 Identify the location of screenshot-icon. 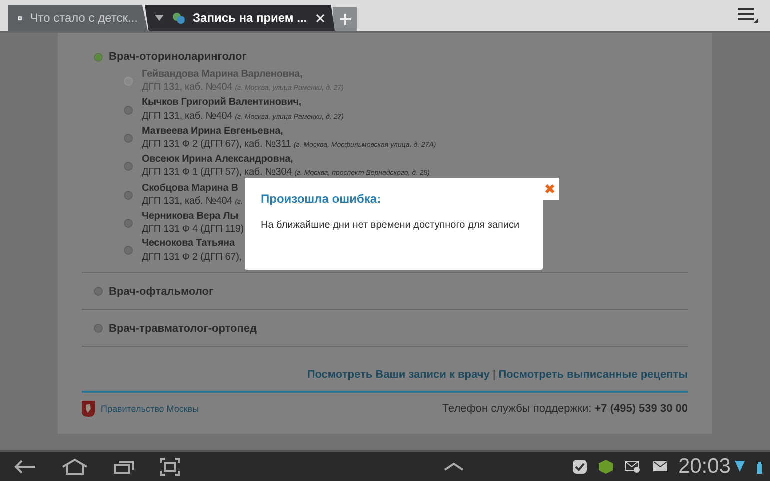
(170, 467).